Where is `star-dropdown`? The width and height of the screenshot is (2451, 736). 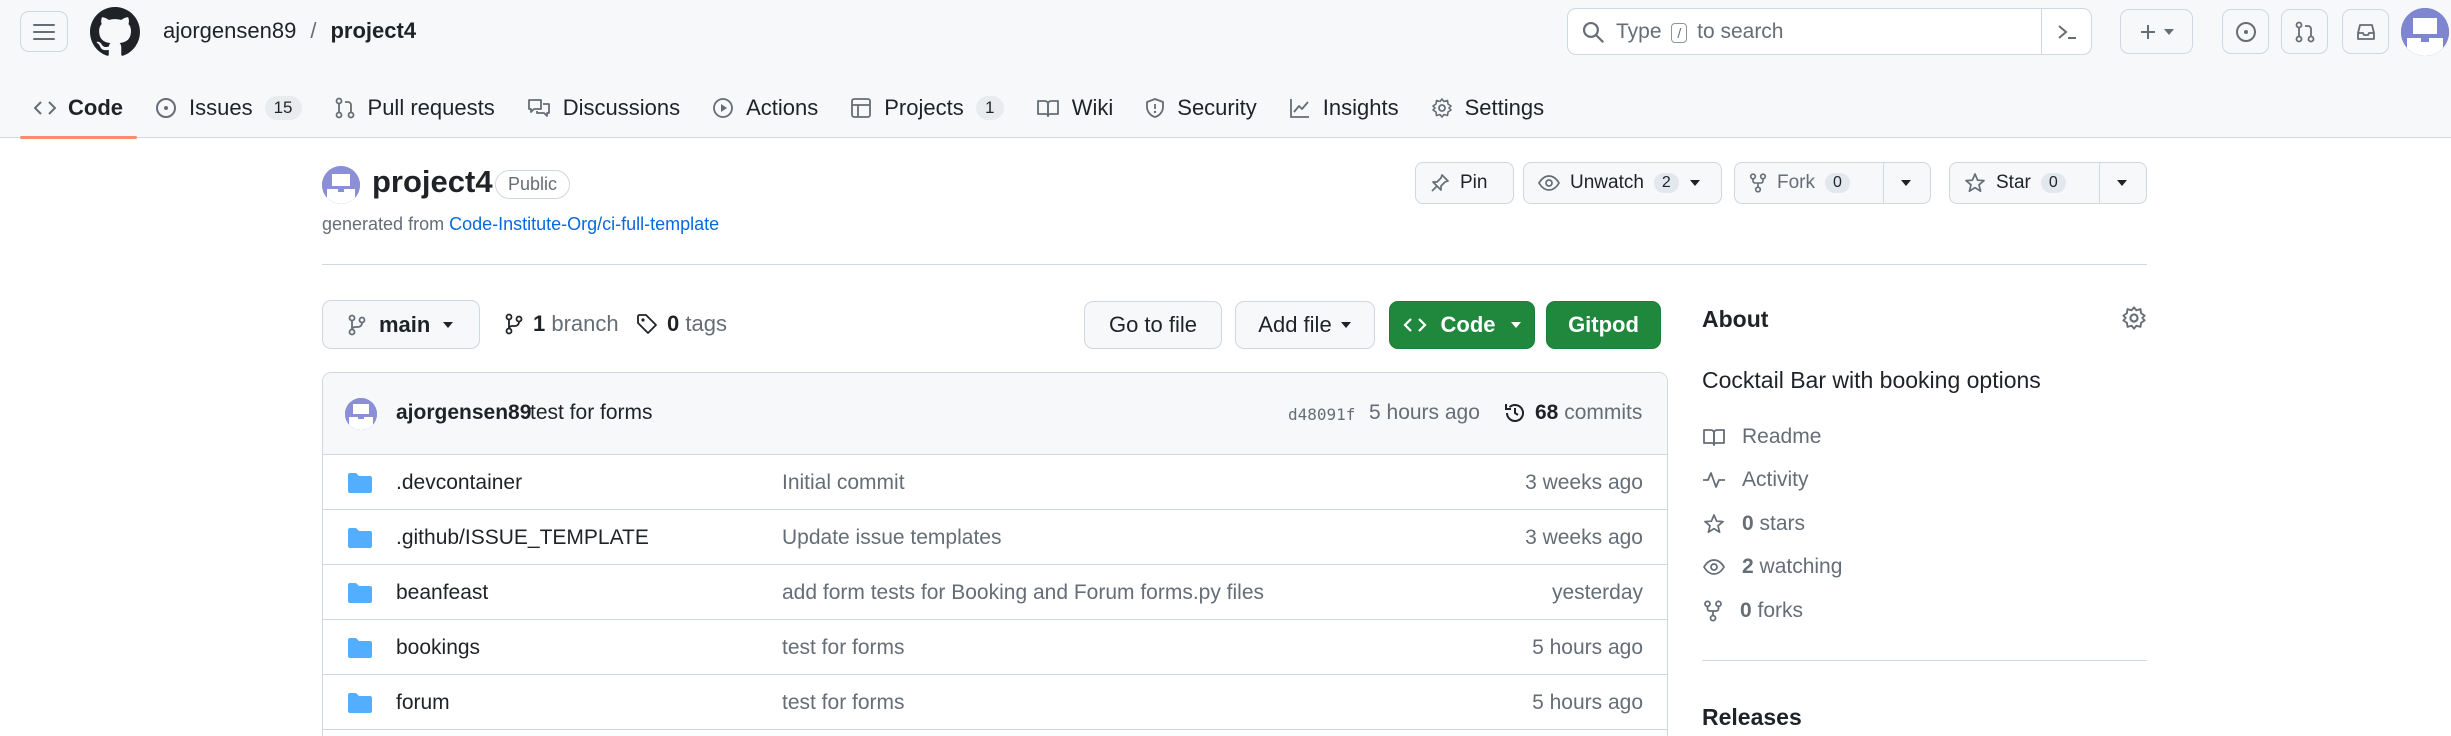
star-dropdown is located at coordinates (2122, 183).